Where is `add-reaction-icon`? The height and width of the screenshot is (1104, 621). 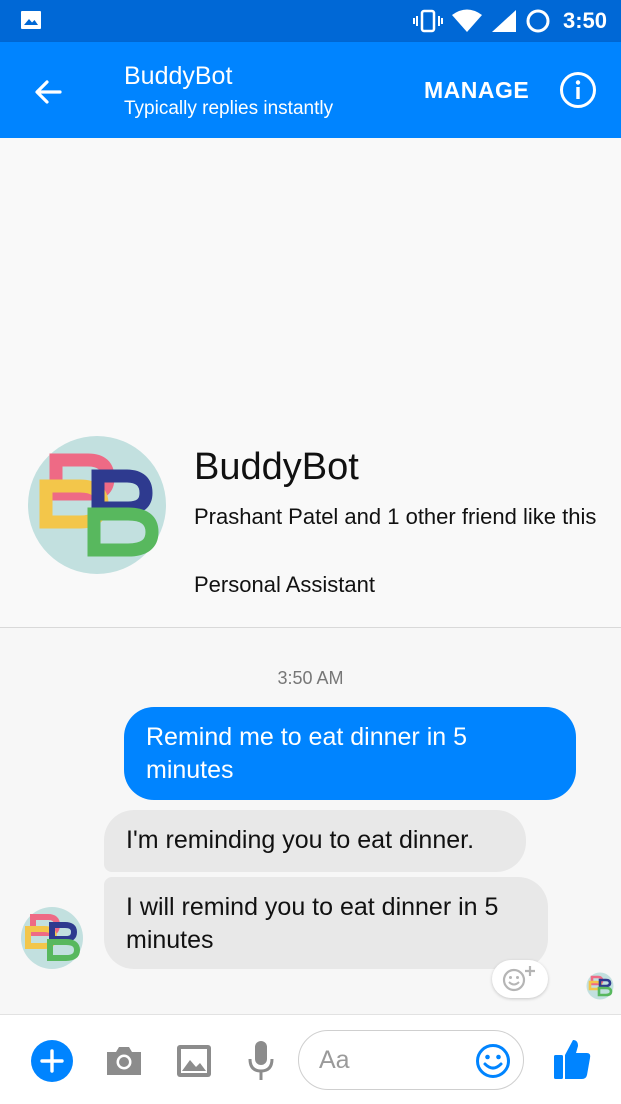
add-reaction-icon is located at coordinates (518, 979).